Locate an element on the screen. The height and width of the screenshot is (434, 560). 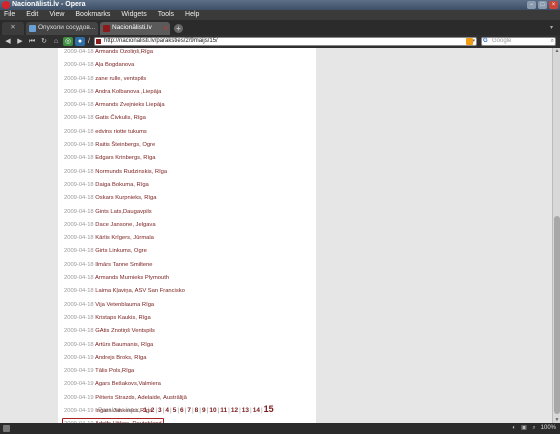
window-controls: − □ × is located at coordinates (542, 5).